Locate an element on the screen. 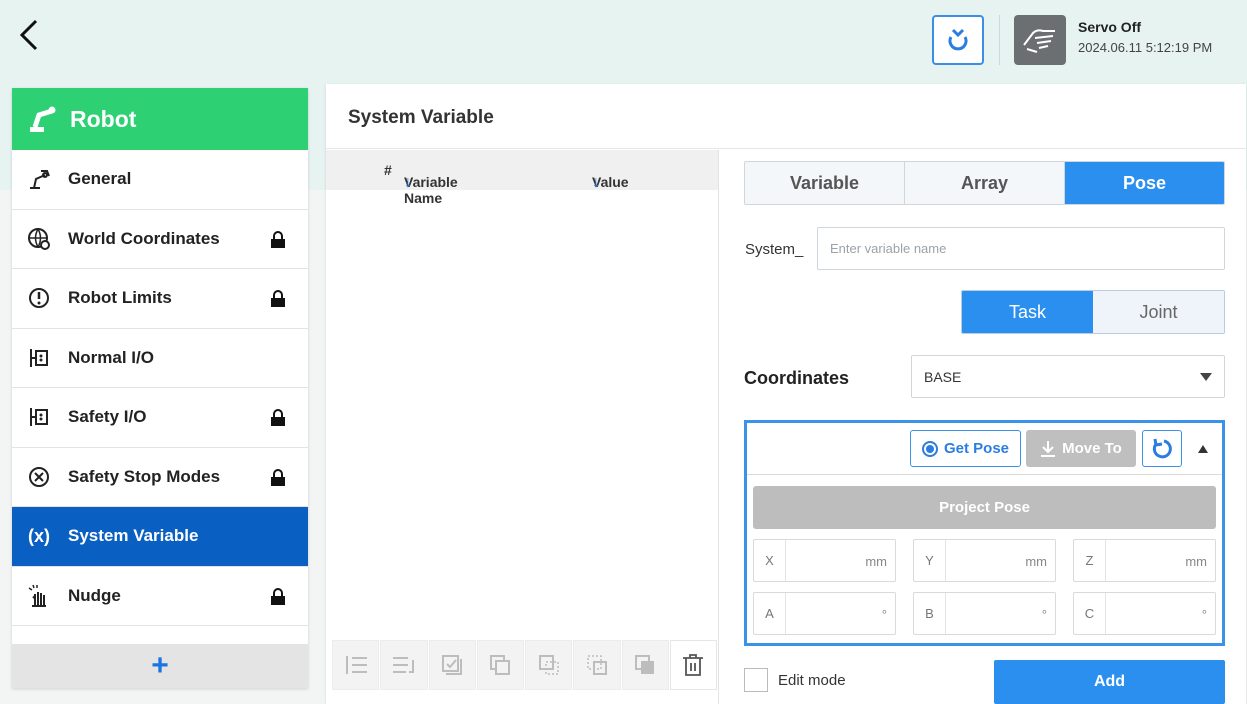 This screenshot has height=704, width=1247. tab-joint: Joint is located at coordinates (1158, 312).